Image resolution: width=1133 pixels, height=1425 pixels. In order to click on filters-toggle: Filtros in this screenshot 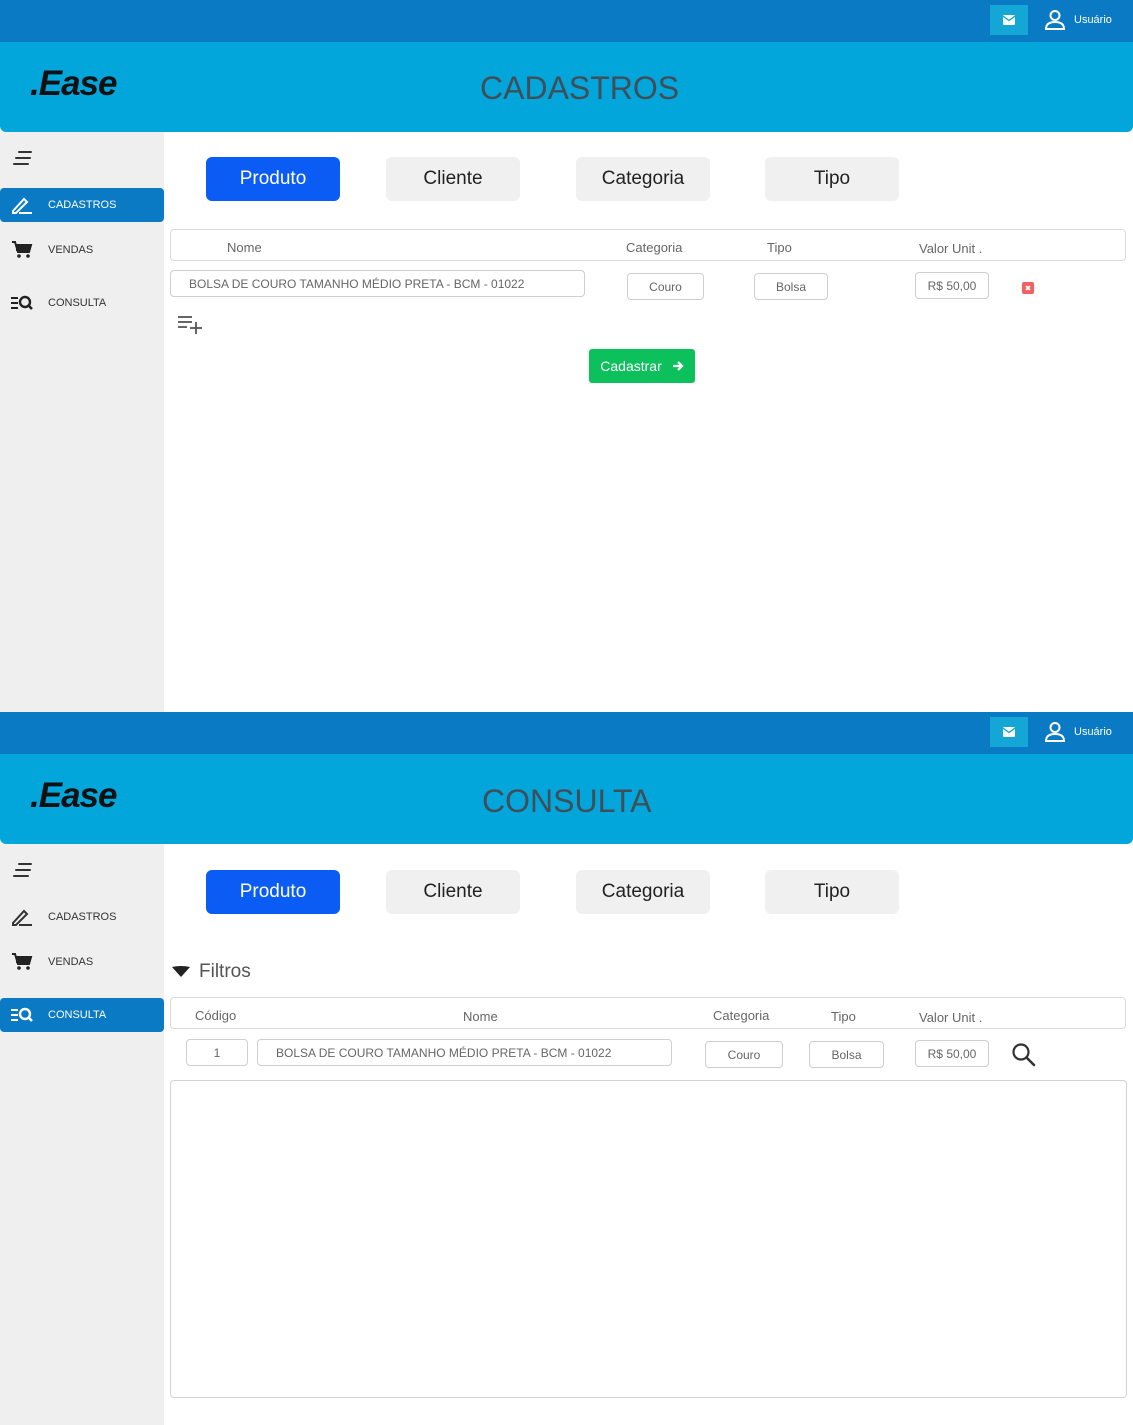, I will do `click(211, 972)`.